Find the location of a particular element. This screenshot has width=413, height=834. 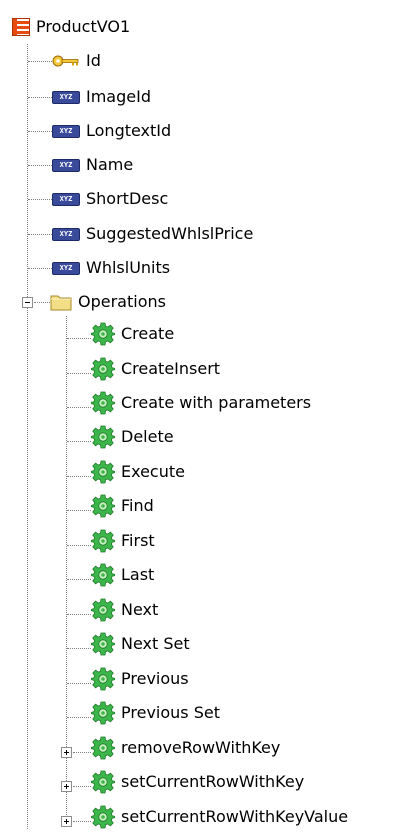

tree-node-operation: Last is located at coordinates (122, 575).